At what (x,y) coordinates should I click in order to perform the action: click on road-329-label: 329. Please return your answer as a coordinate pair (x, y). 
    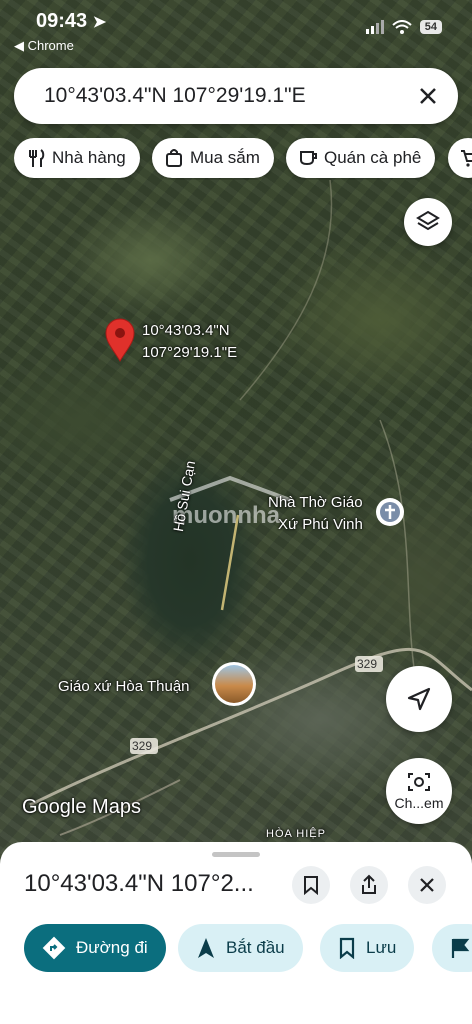
    Looking at the image, I should click on (367, 664).